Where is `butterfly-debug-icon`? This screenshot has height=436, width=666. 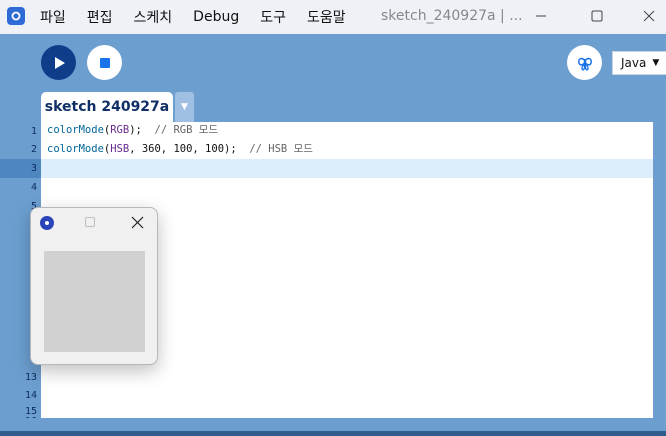 butterfly-debug-icon is located at coordinates (584, 64).